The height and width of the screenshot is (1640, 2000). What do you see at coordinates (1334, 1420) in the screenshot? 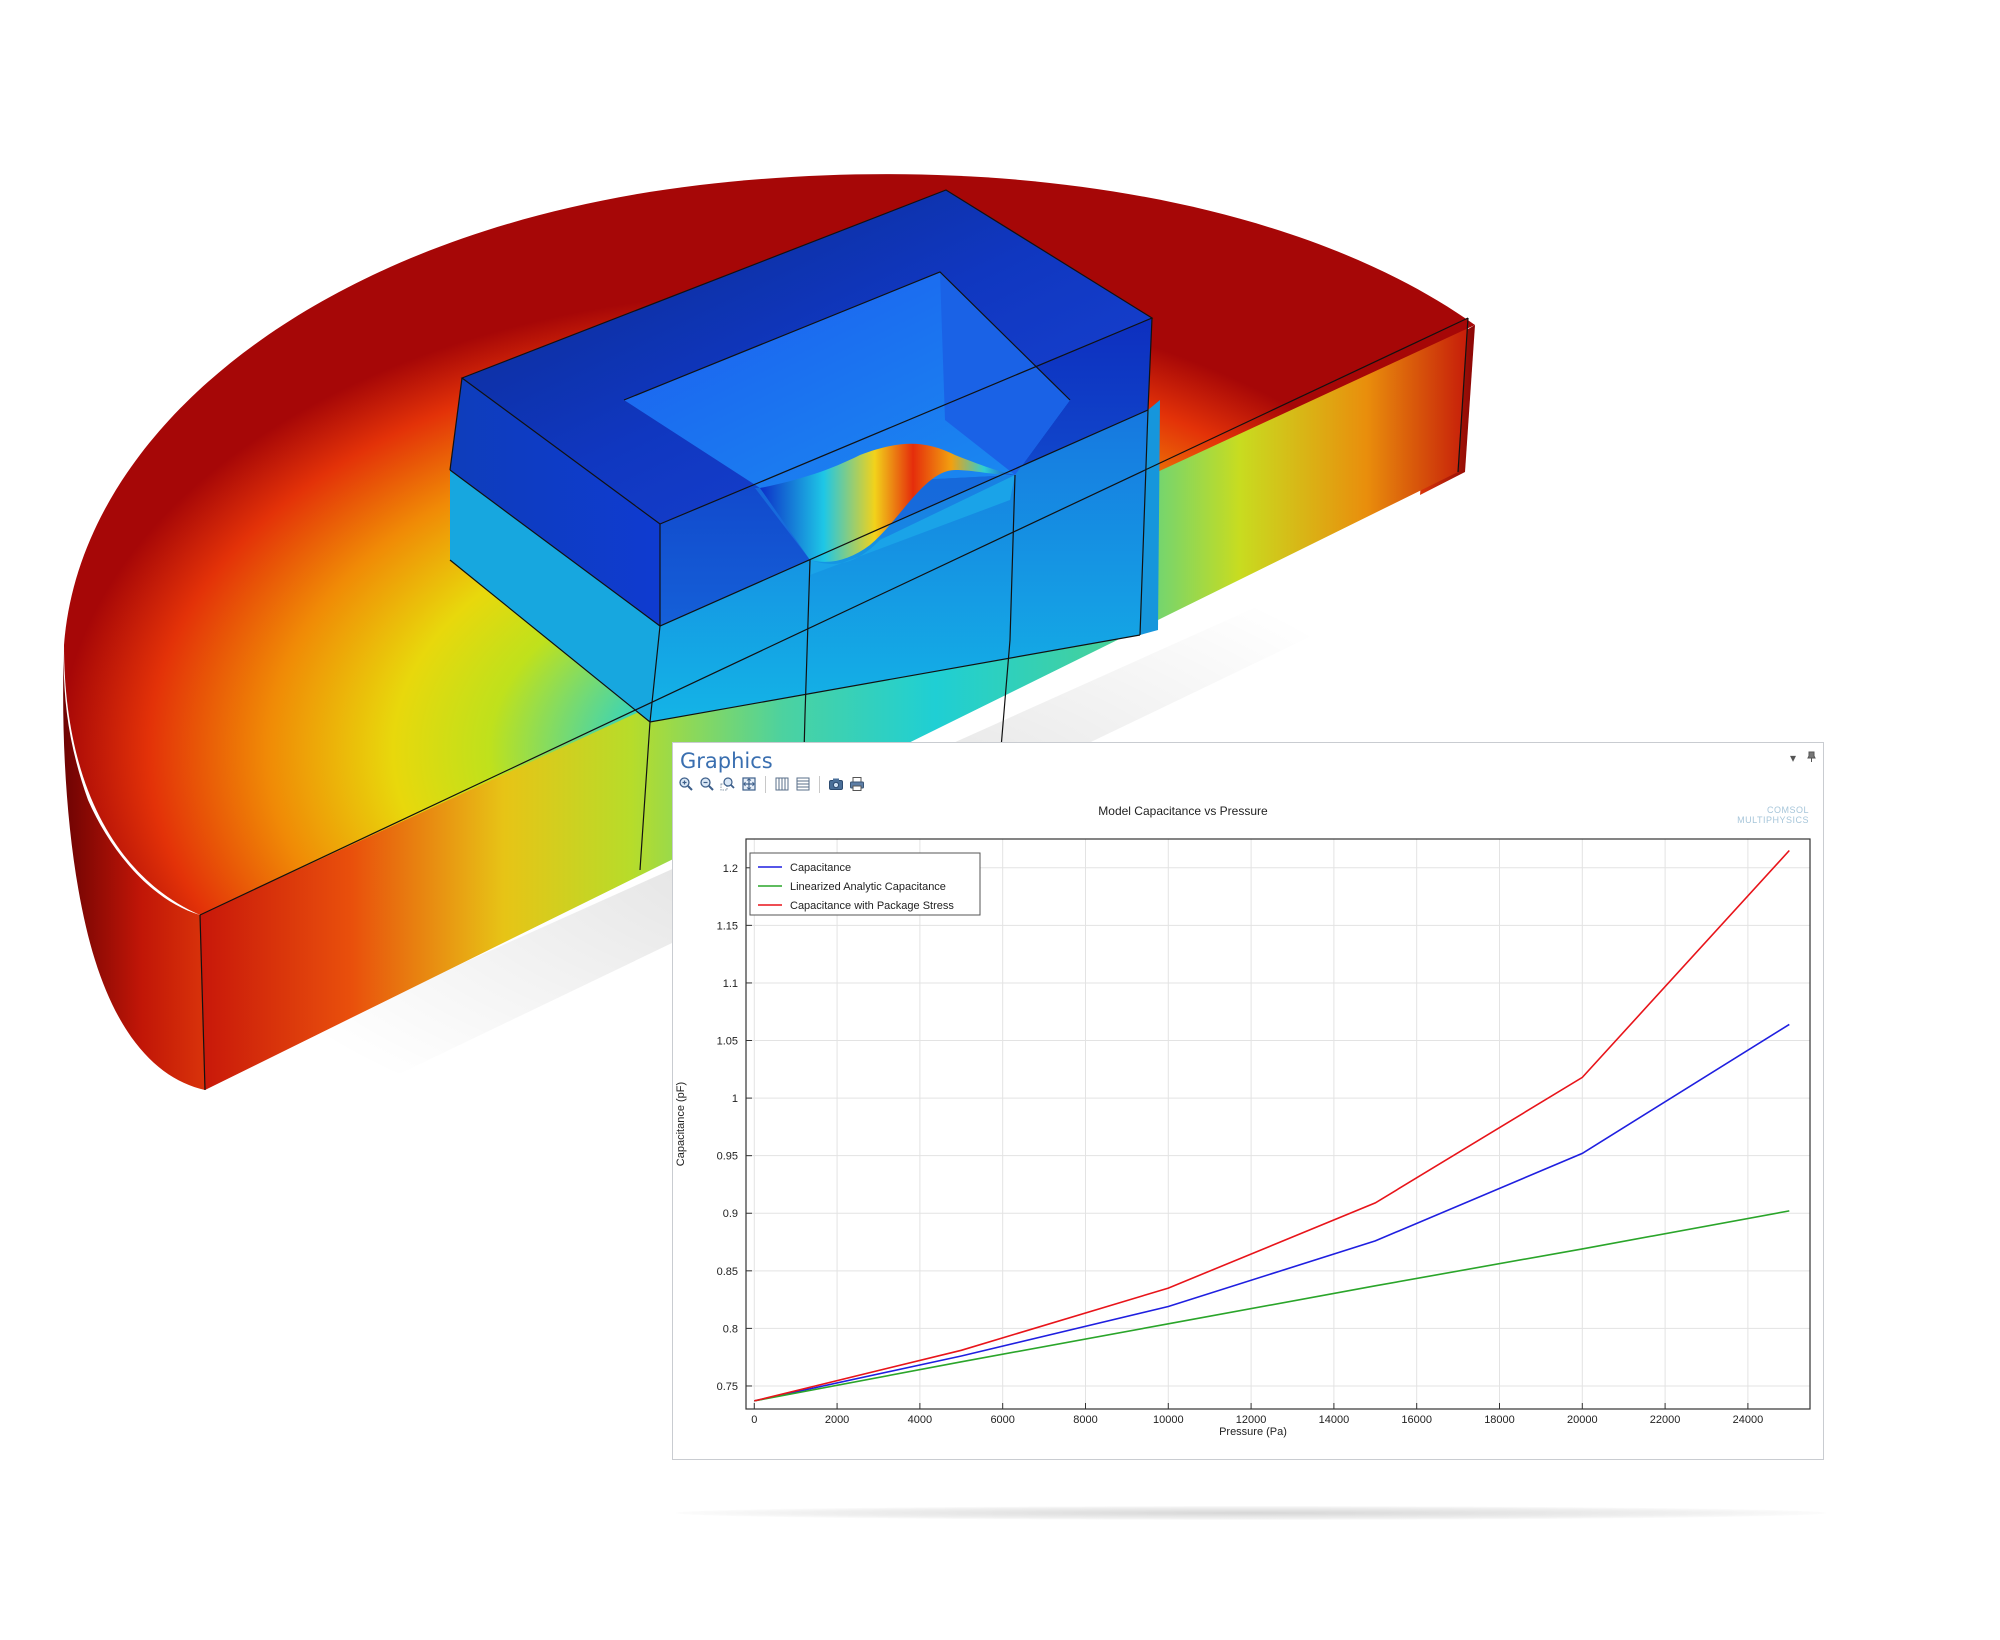
I see `x-tick-label: 14000` at bounding box center [1334, 1420].